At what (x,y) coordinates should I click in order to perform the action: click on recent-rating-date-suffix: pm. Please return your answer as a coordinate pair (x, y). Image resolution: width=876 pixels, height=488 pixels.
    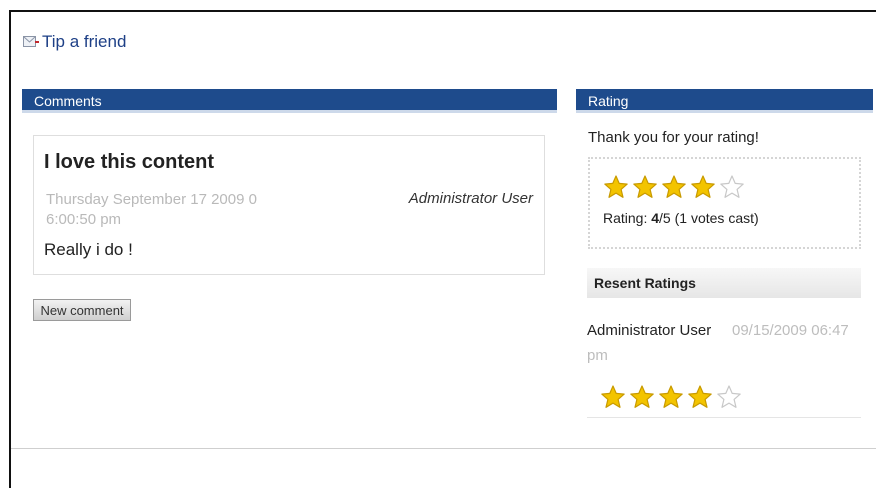
    Looking at the image, I should click on (597, 355).